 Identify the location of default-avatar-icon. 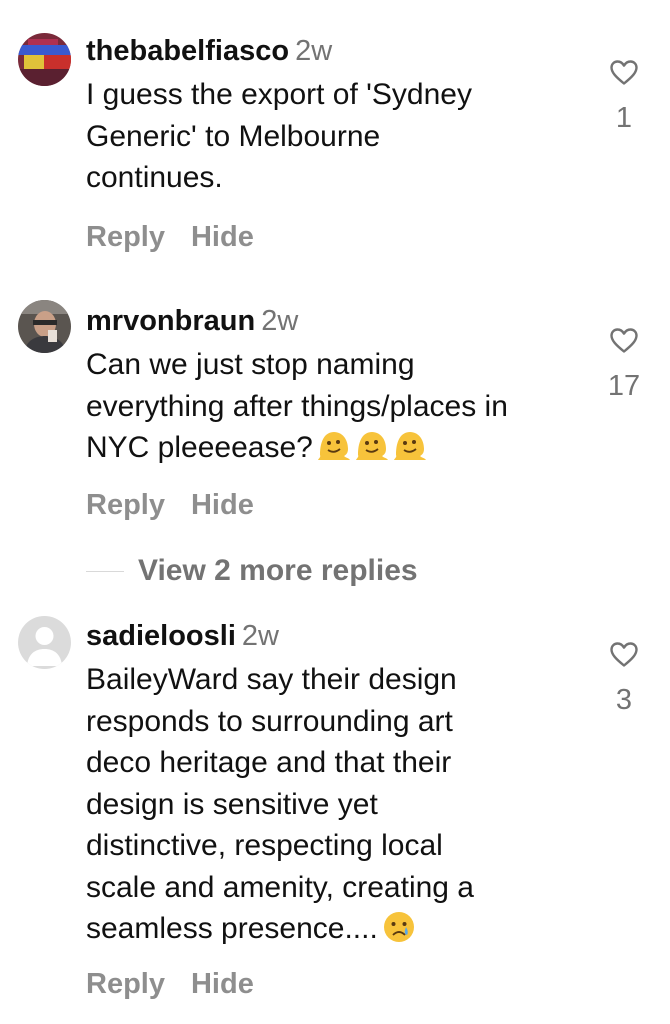
(44, 642).